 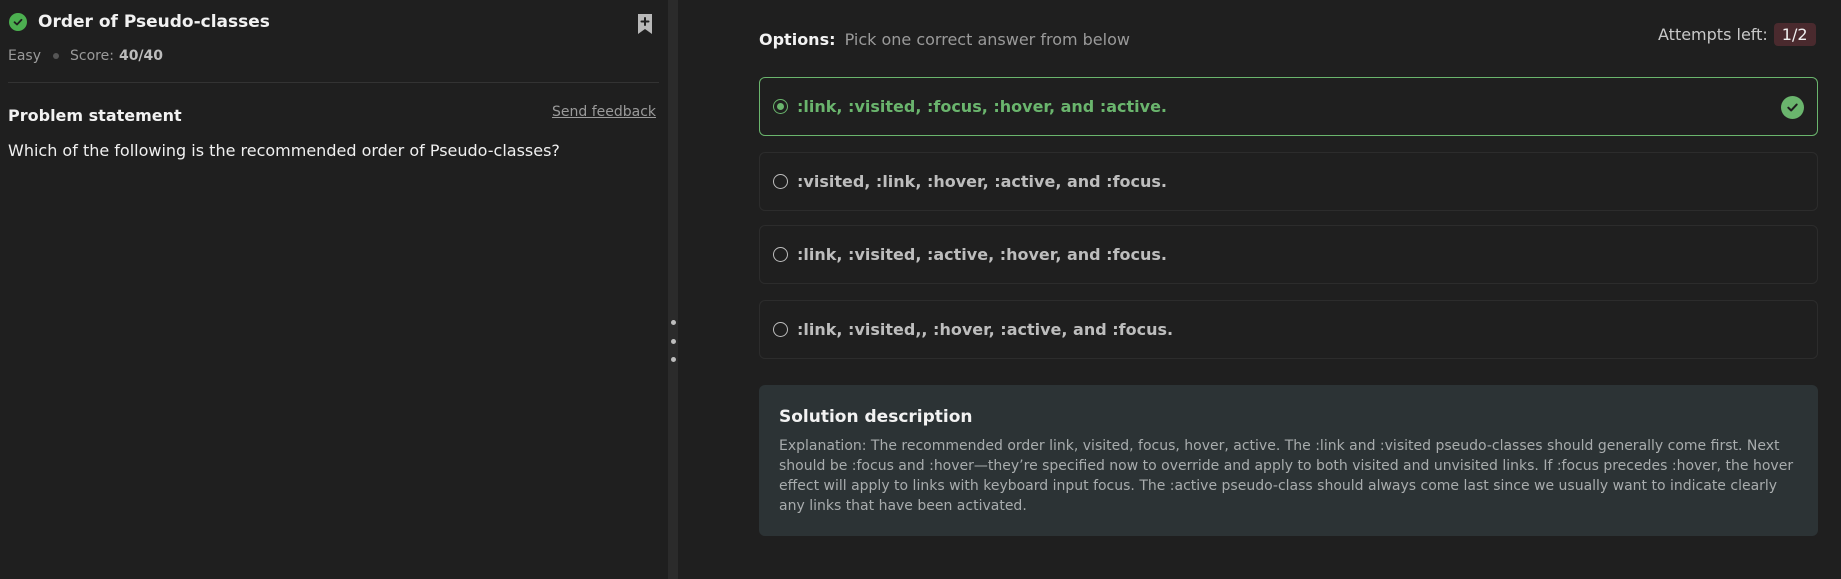 I want to click on attempts-left: Attempts left: 1/2, so click(x=1737, y=34).